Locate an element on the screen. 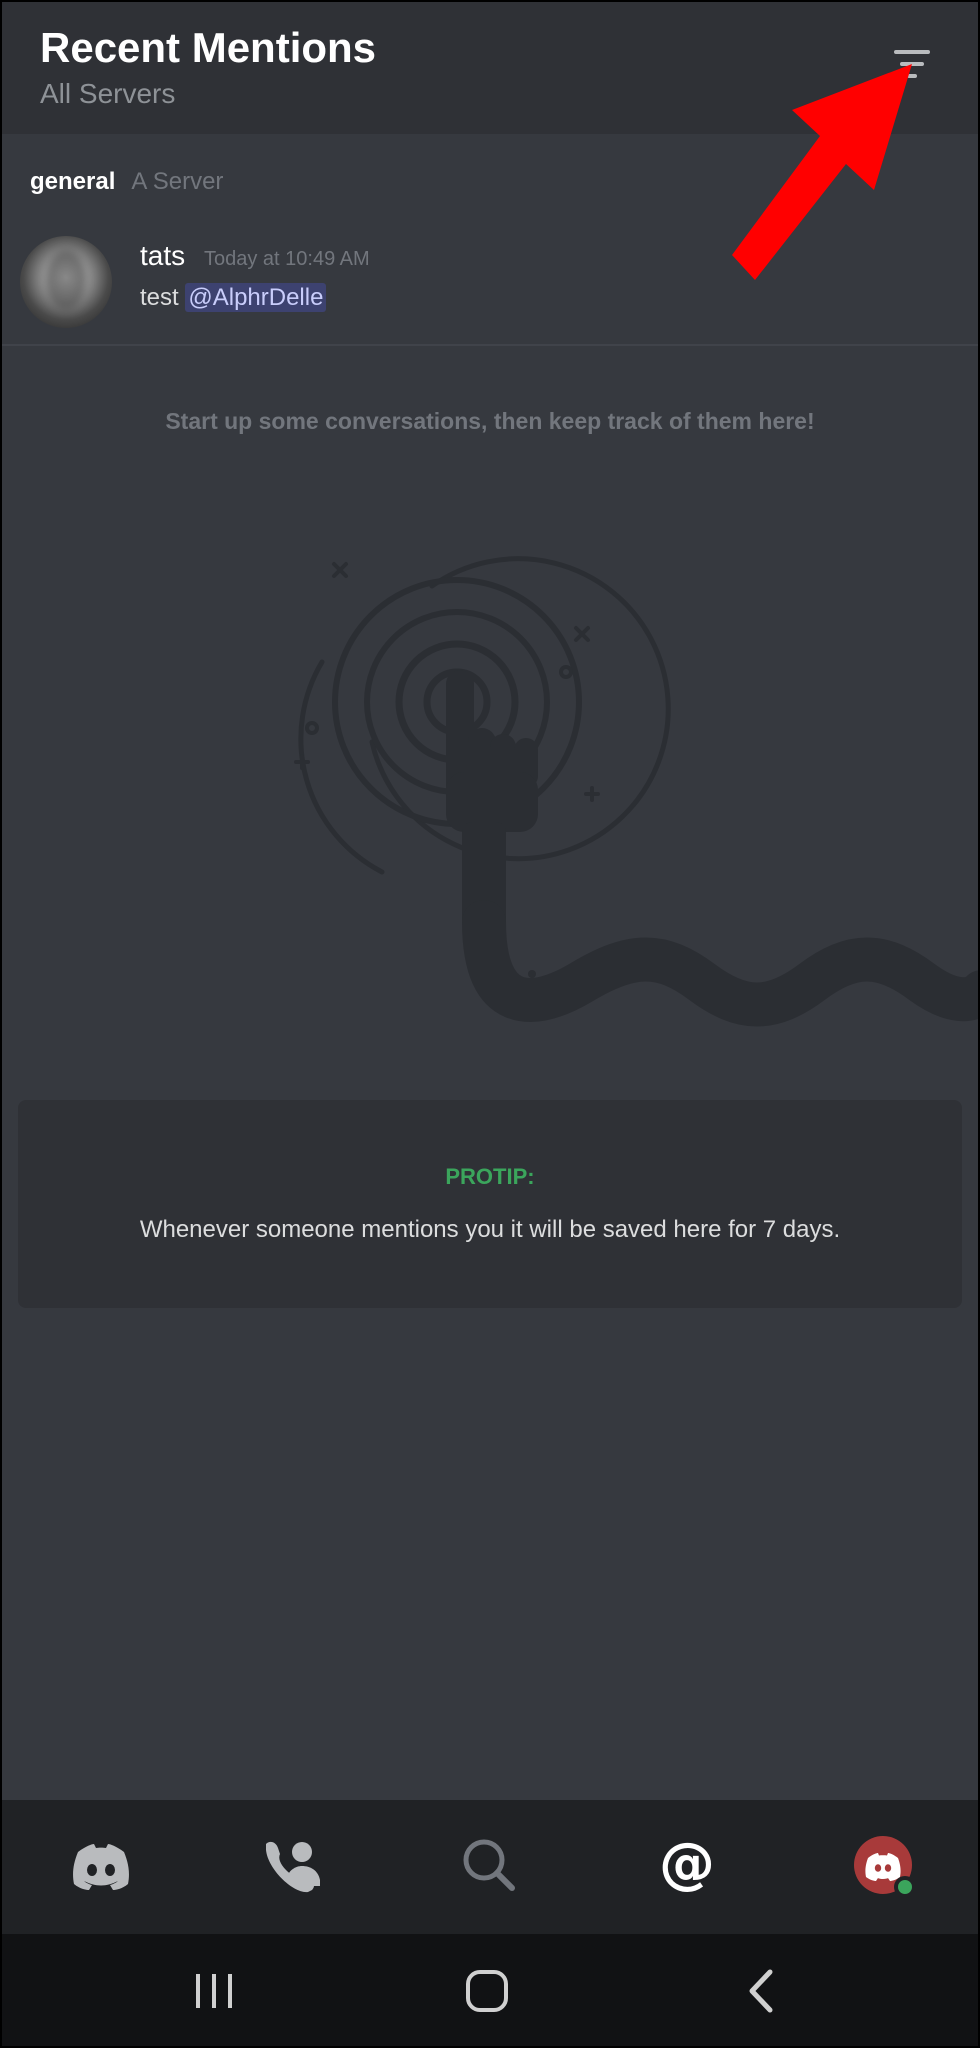 The height and width of the screenshot is (2048, 980). friends-icon is located at coordinates (293, 1867).